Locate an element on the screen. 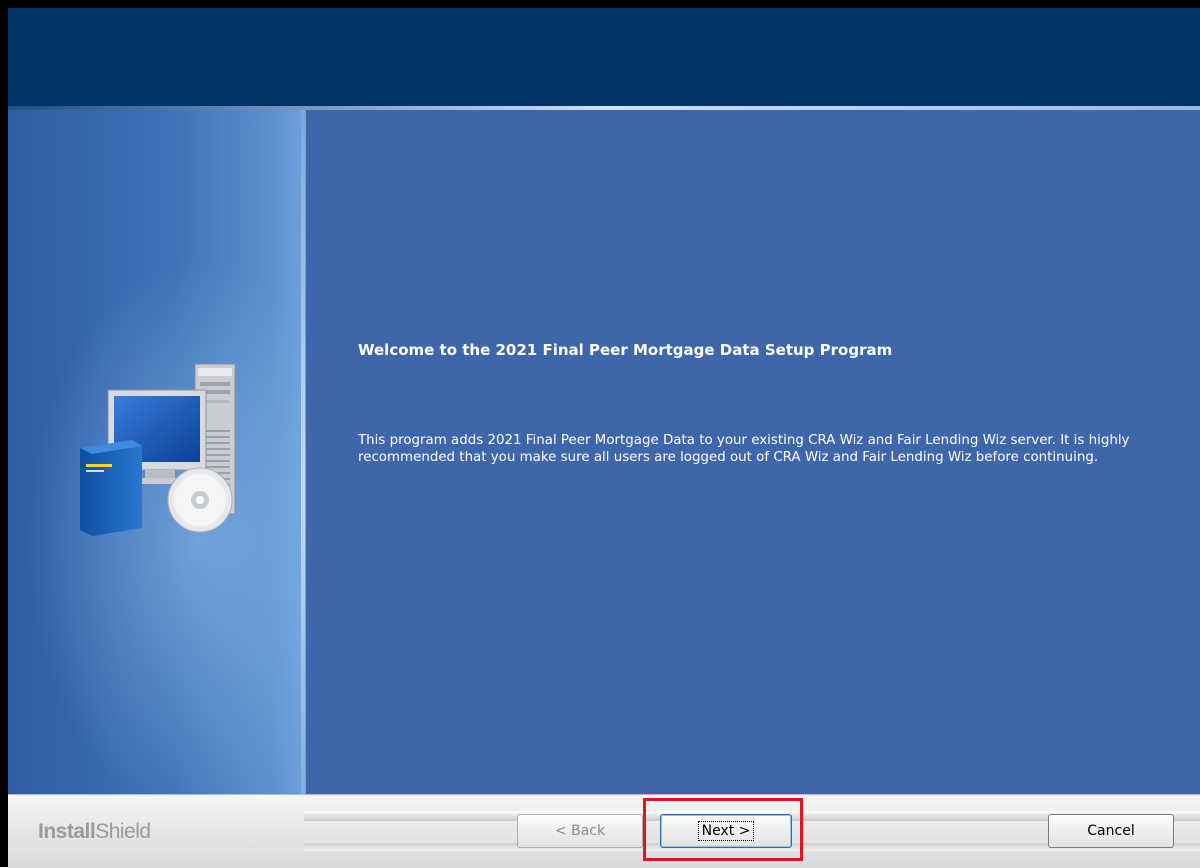 The height and width of the screenshot is (868, 1200). computer-with-cd-icon is located at coordinates (158, 449).